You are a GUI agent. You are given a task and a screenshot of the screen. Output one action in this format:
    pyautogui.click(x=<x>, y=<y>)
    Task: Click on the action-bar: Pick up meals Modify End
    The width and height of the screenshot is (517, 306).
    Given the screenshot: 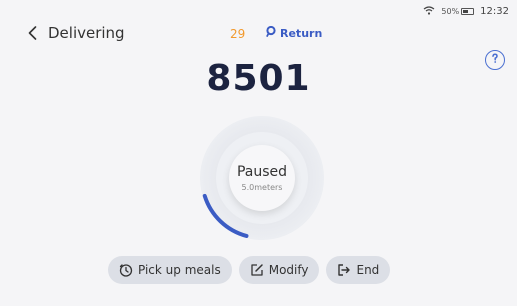 What is the action you would take?
    pyautogui.click(x=249, y=270)
    